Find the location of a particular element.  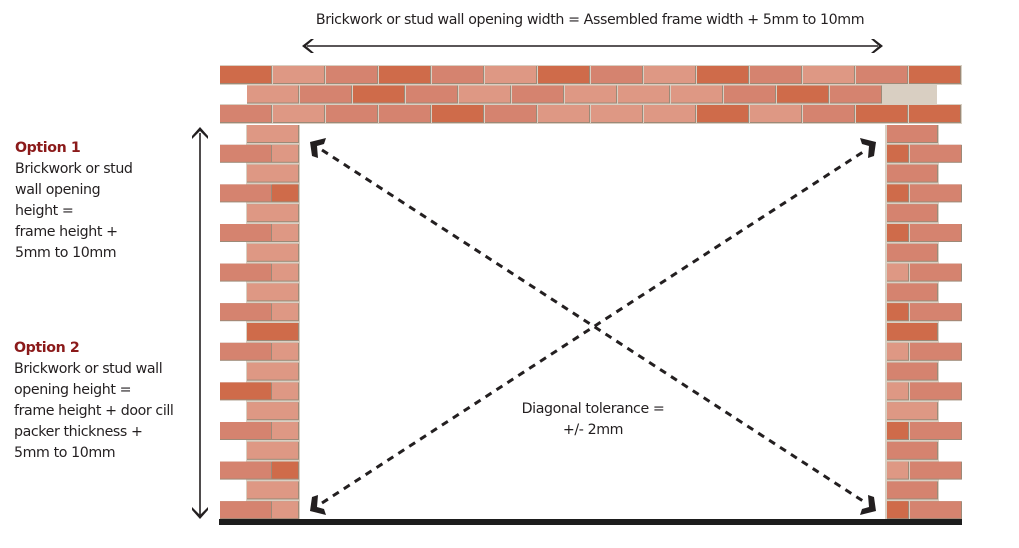

option-2-line: frame height + door cill is located at coordinates (94, 411).